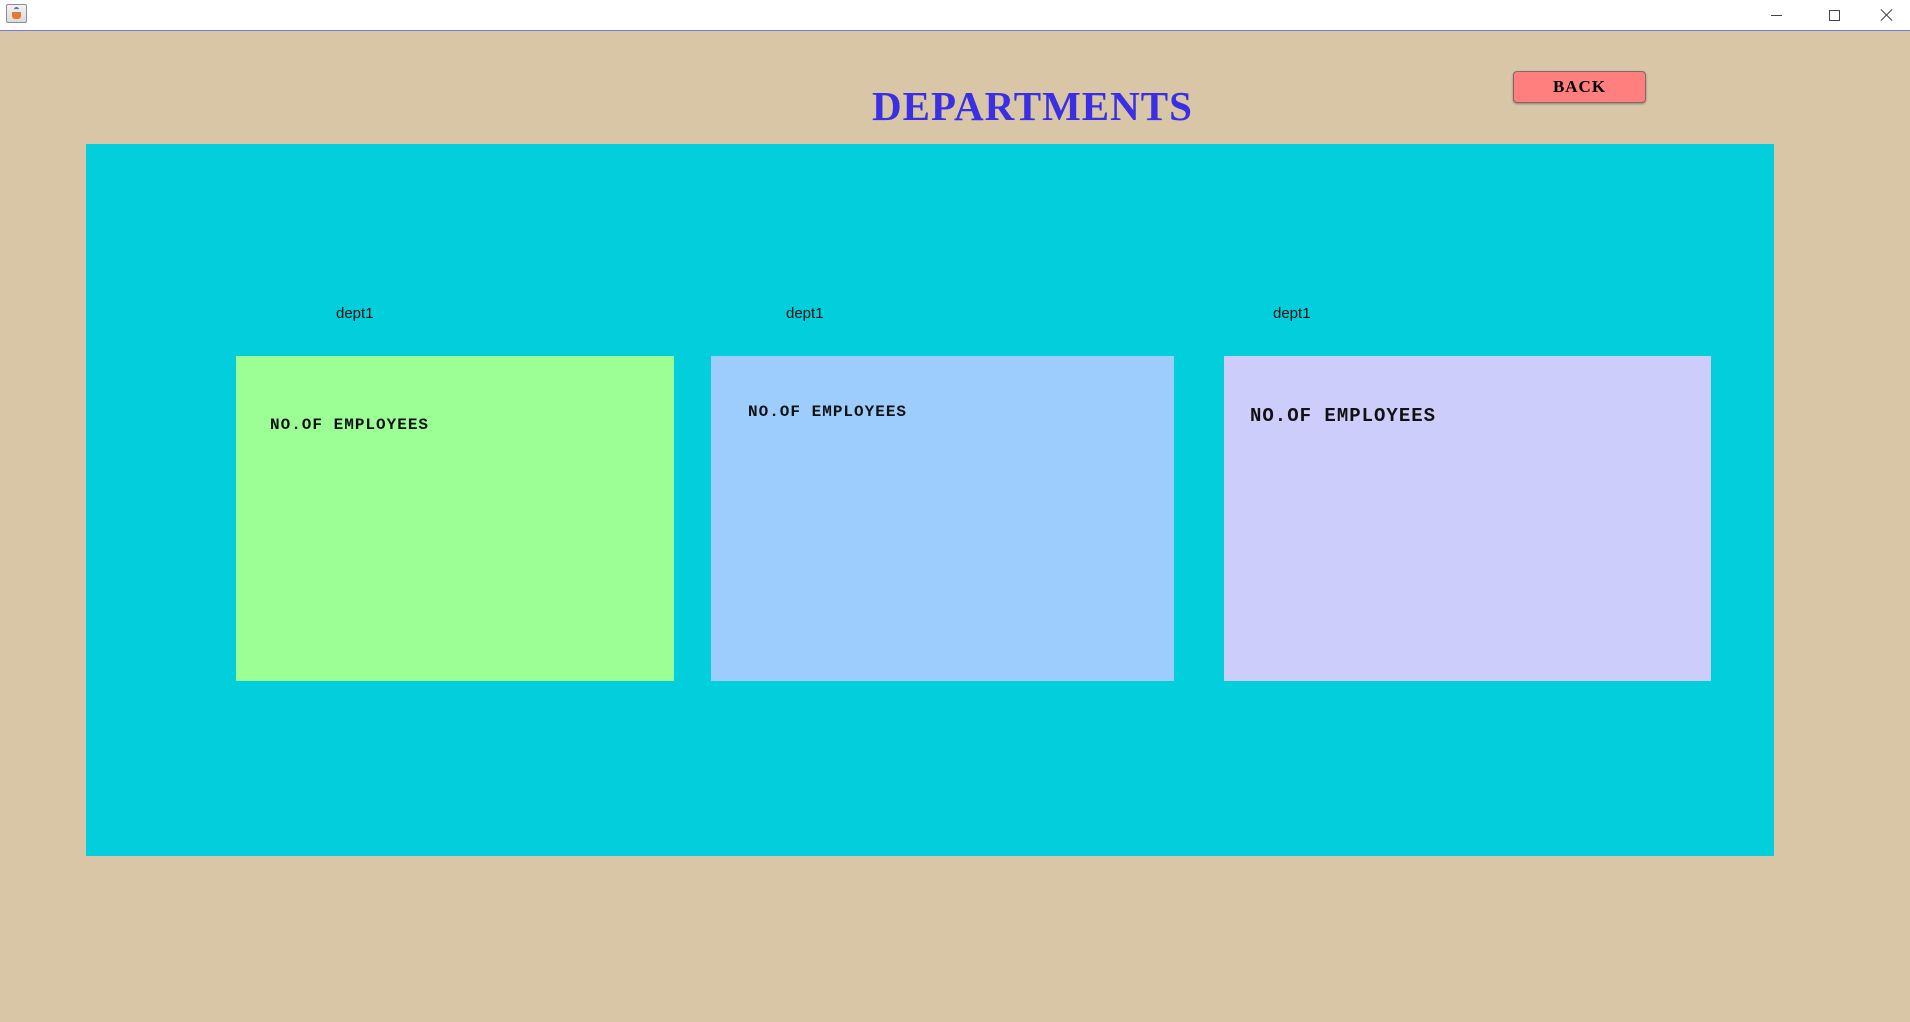 This screenshot has width=1910, height=1022. I want to click on close-button, so click(1886, 15).